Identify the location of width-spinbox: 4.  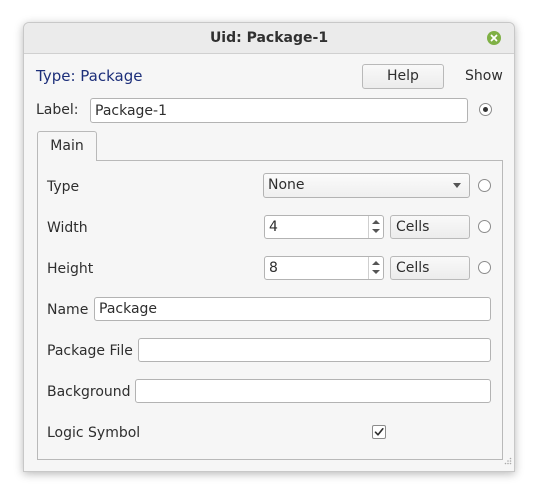
(324, 227).